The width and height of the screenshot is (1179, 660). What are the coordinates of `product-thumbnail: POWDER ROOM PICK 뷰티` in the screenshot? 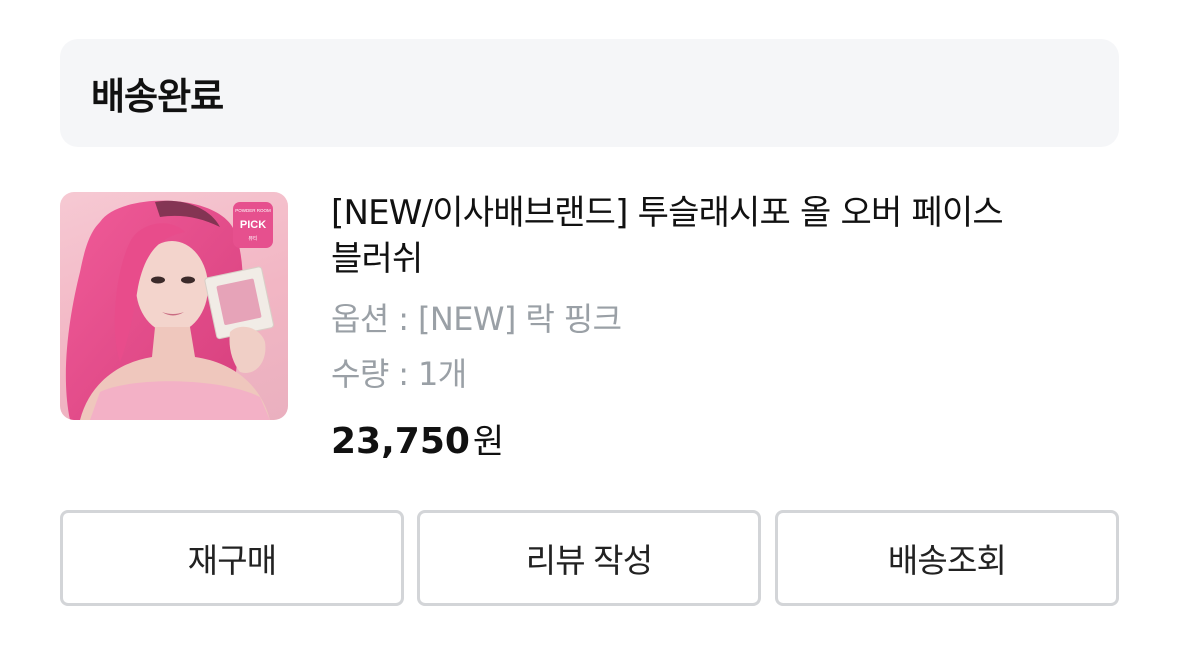 It's located at (174, 306).